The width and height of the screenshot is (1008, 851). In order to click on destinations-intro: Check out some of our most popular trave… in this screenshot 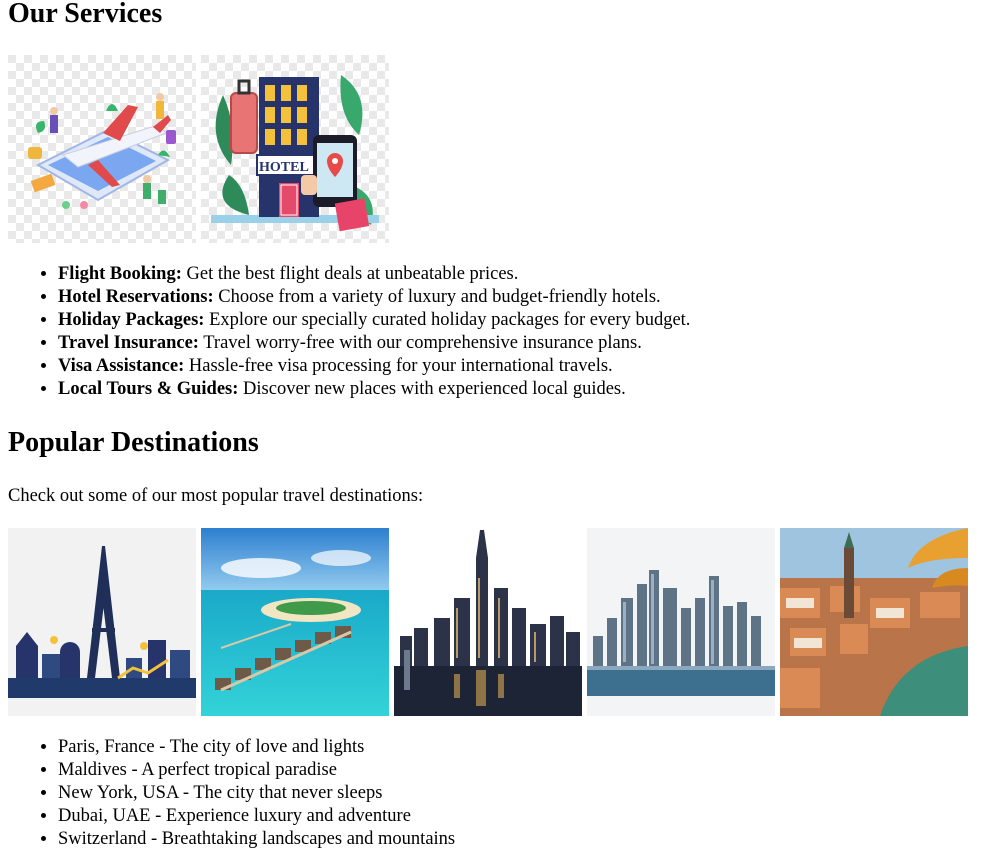, I will do `click(216, 496)`.